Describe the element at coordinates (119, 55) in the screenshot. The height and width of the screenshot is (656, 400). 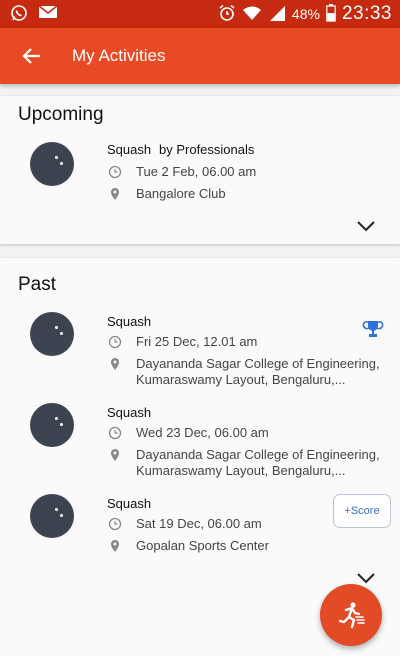
I see `page-title: My Activities` at that location.